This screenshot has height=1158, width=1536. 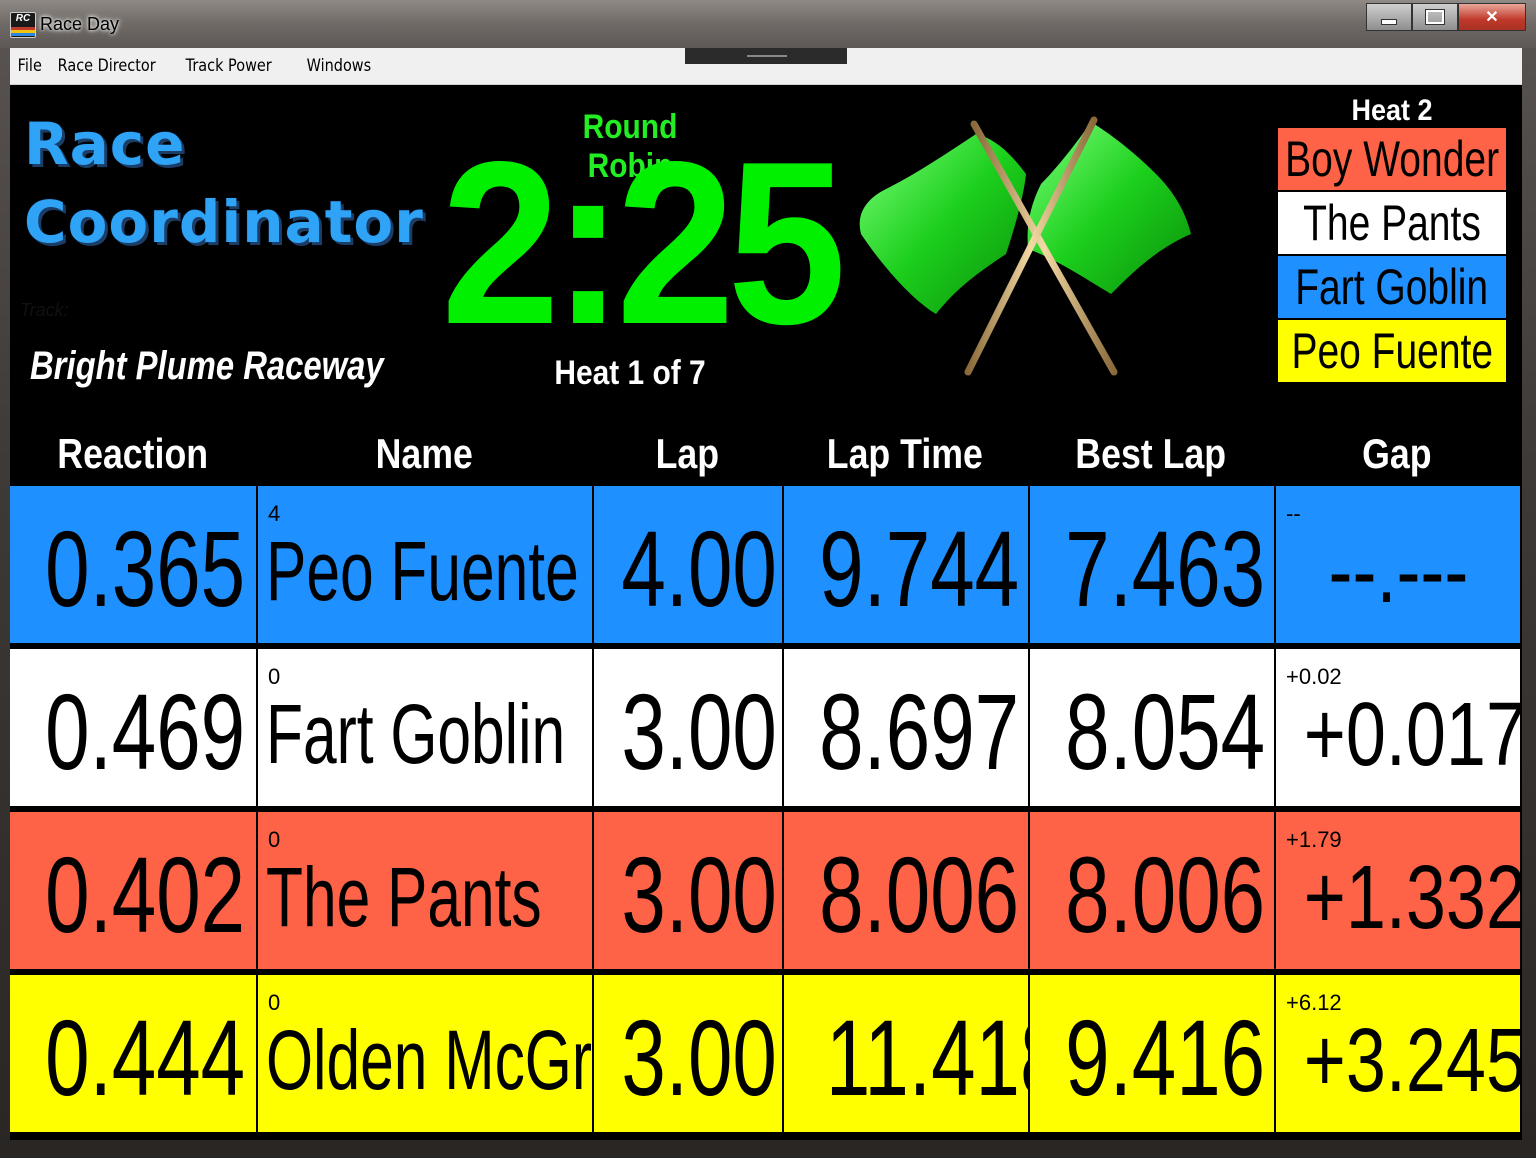 I want to click on menu-track-power: Track Power, so click(x=228, y=66).